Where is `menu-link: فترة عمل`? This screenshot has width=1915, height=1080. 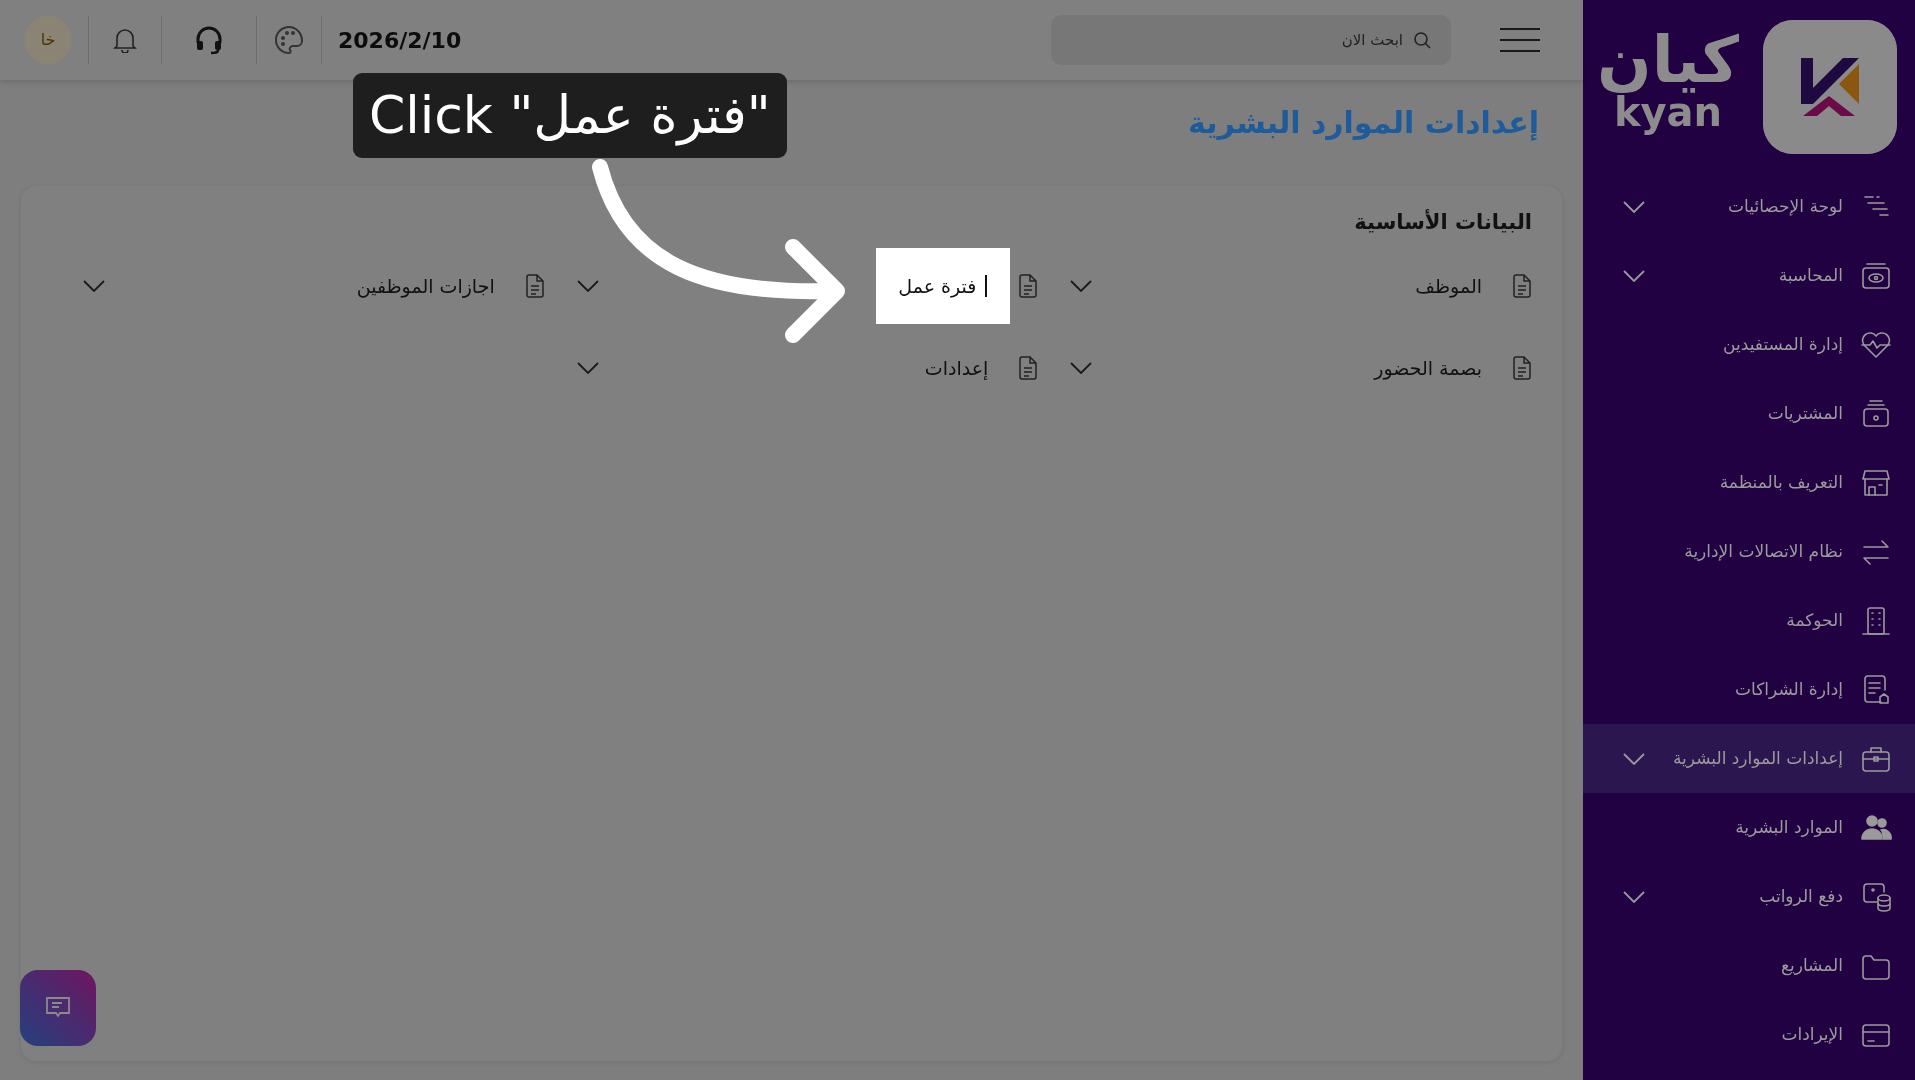 menu-link: فترة عمل is located at coordinates (943, 286).